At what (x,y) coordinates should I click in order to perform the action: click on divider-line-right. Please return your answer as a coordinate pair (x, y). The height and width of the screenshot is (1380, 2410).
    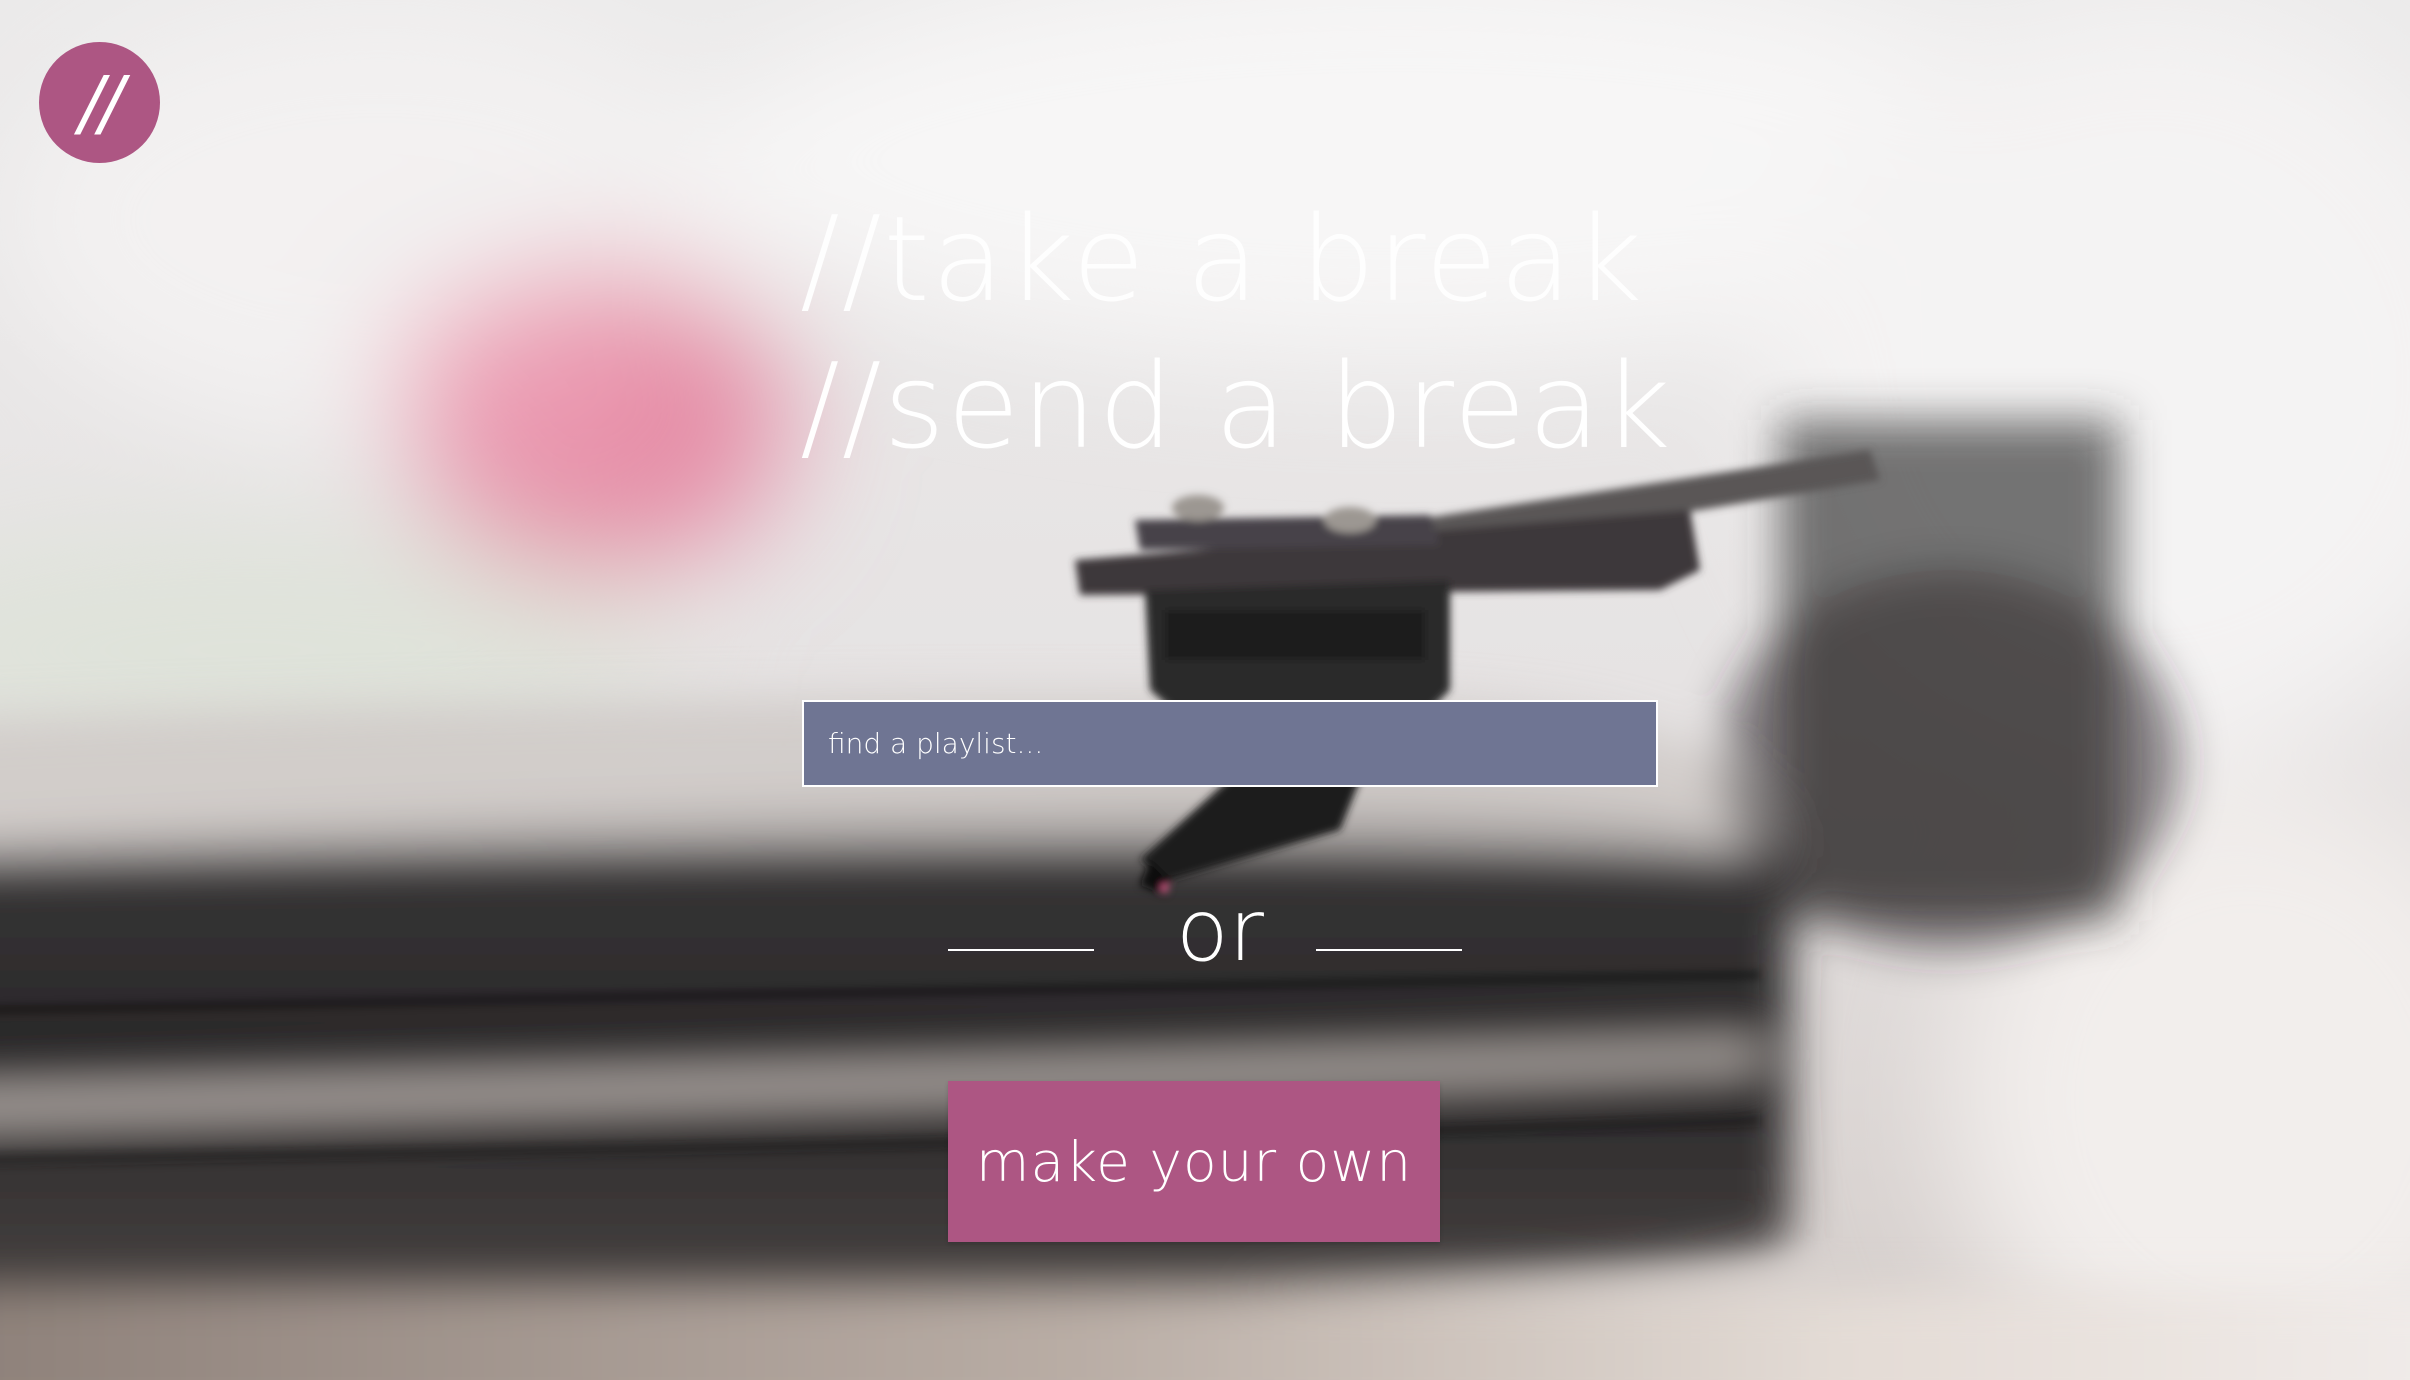
    Looking at the image, I should click on (1389, 950).